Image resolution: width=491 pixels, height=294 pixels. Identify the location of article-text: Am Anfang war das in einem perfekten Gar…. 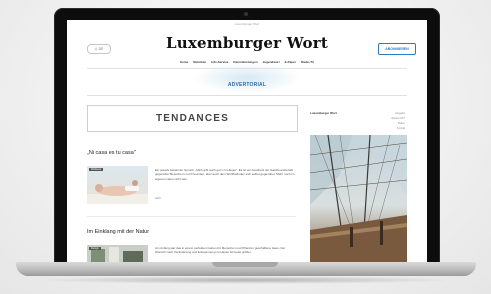
(220, 250).